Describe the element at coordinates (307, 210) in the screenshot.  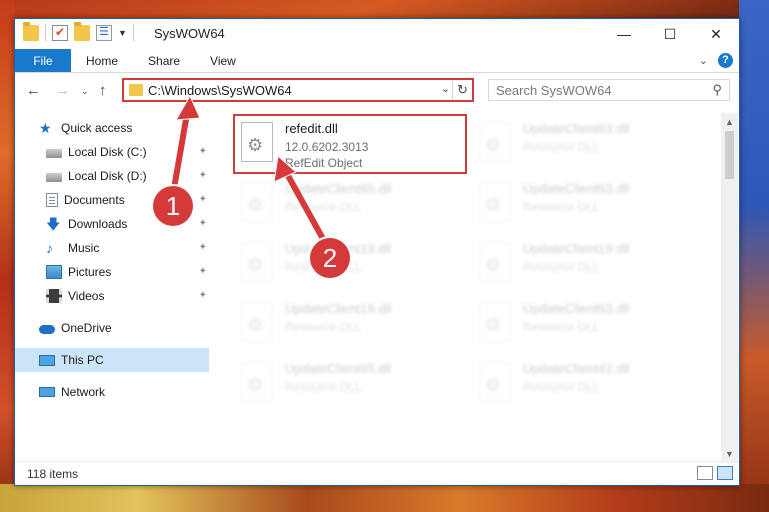
I see `arrow-2-line` at that location.